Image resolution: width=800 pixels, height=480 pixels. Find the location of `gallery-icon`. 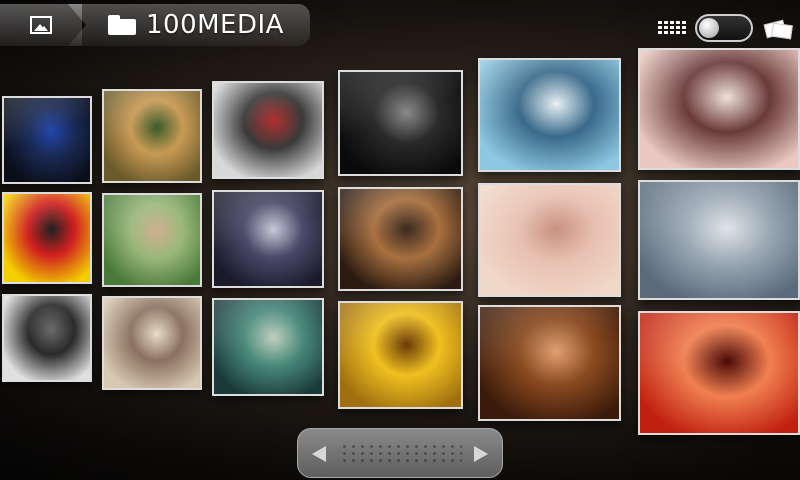

gallery-icon is located at coordinates (41, 25).